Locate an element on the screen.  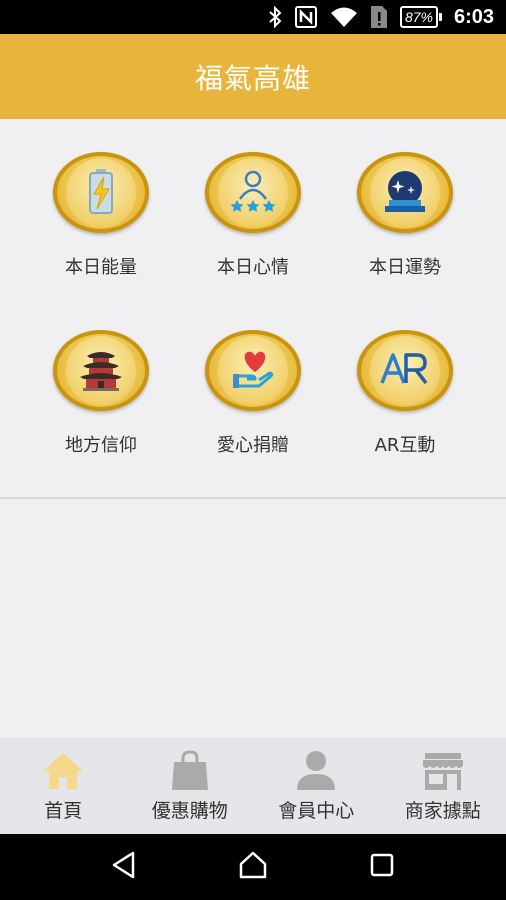
nav-item-stores: 商家據點 is located at coordinates (443, 786).